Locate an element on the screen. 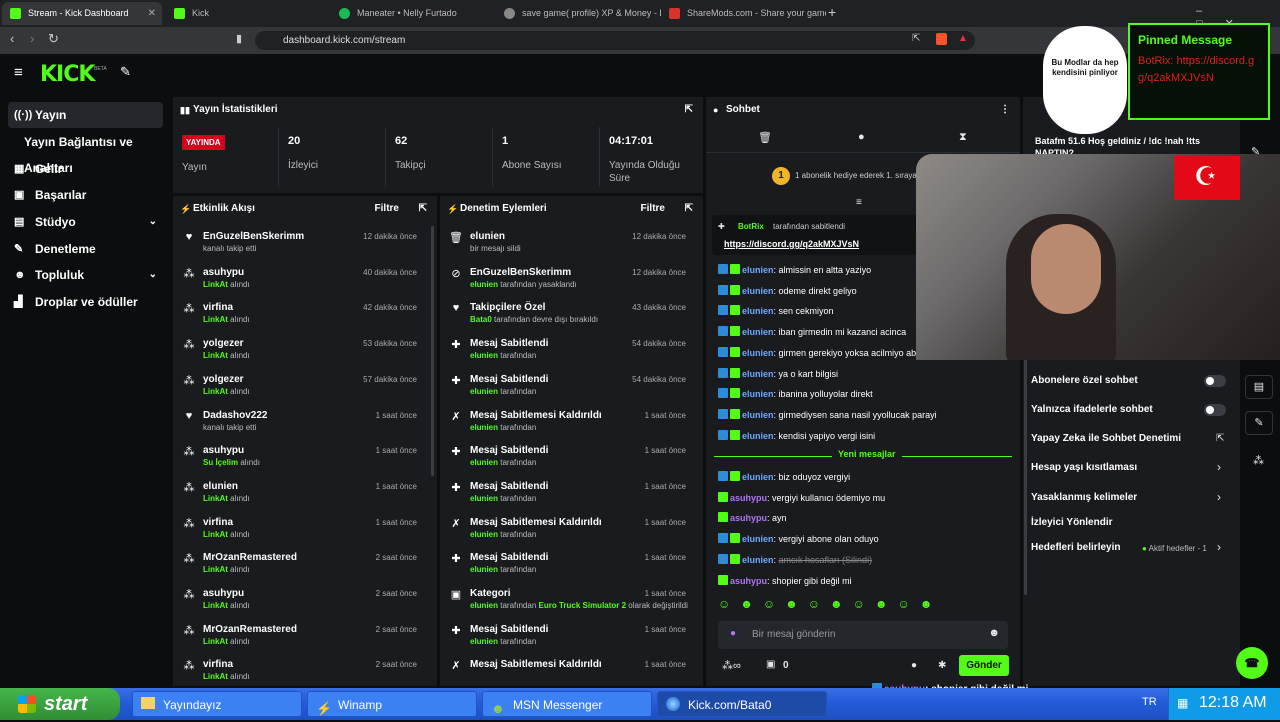  list-item: 🗑 elunien bir mesajı sildi 12 dakika önce is located at coordinates (569, 245).